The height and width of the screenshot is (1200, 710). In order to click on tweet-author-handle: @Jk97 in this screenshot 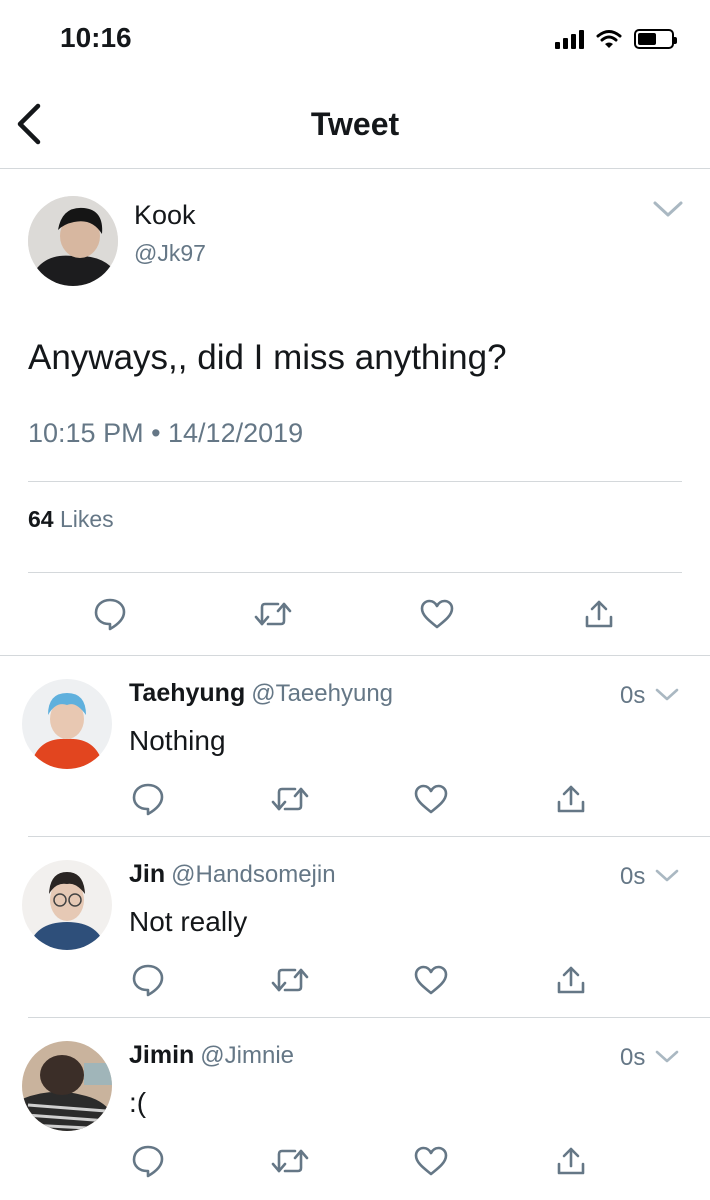, I will do `click(170, 253)`.